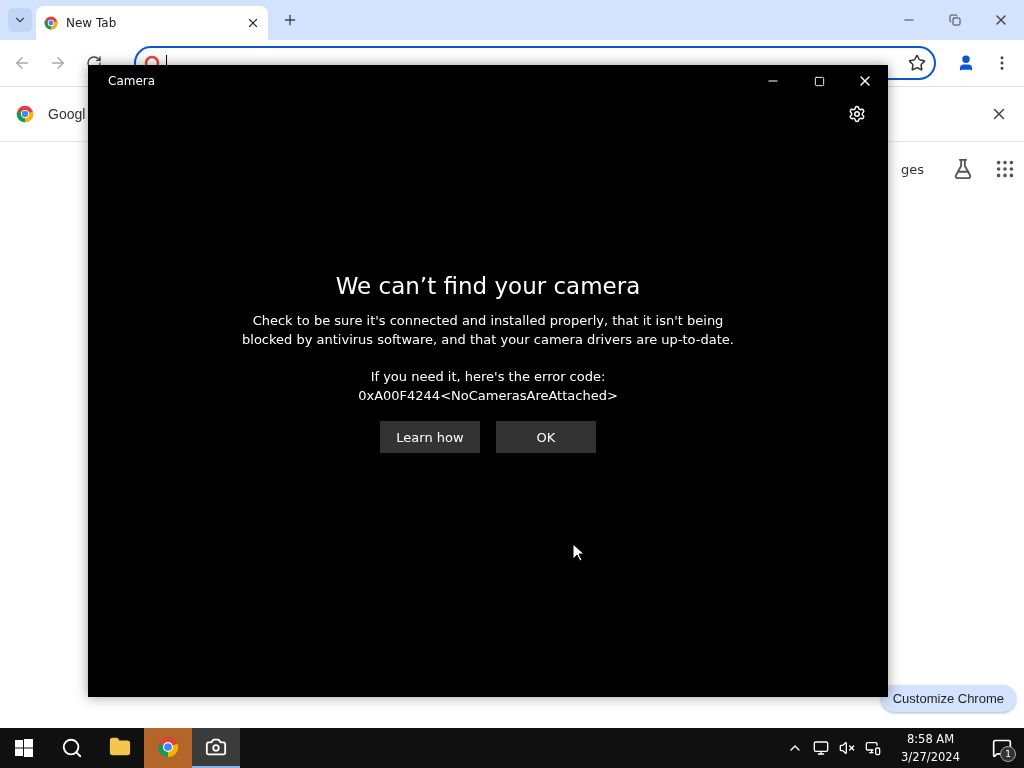  Describe the element at coordinates (963, 169) in the screenshot. I see `flask-icon` at that location.